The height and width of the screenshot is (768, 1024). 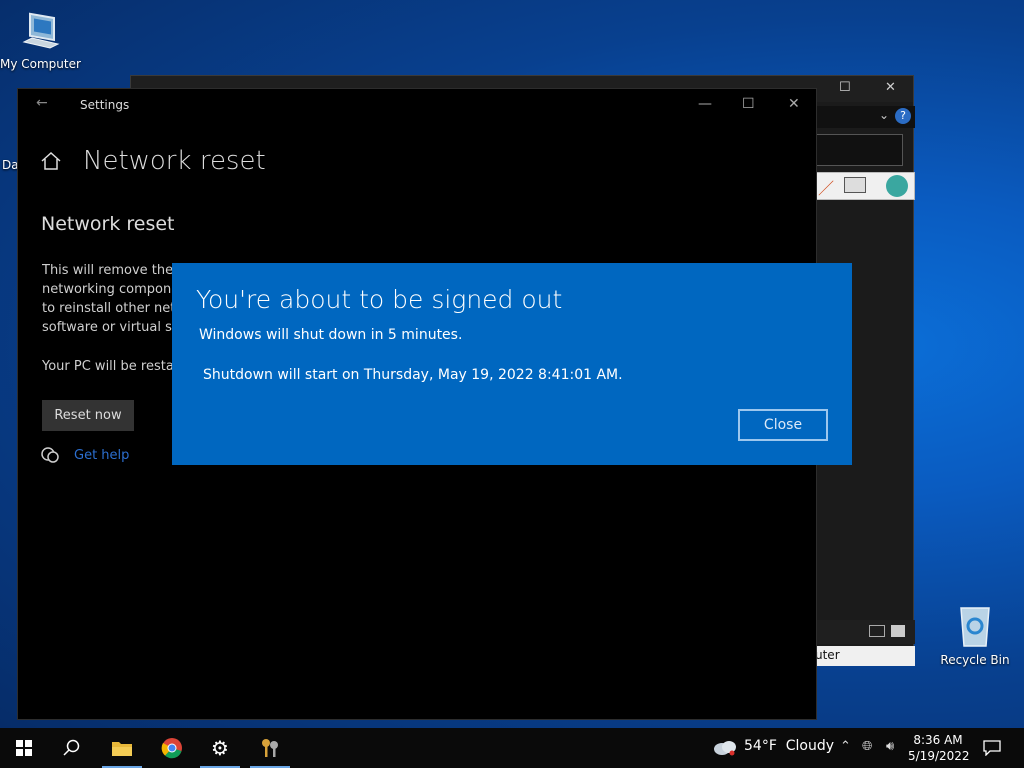 I want to click on start-button, so click(x=24, y=748).